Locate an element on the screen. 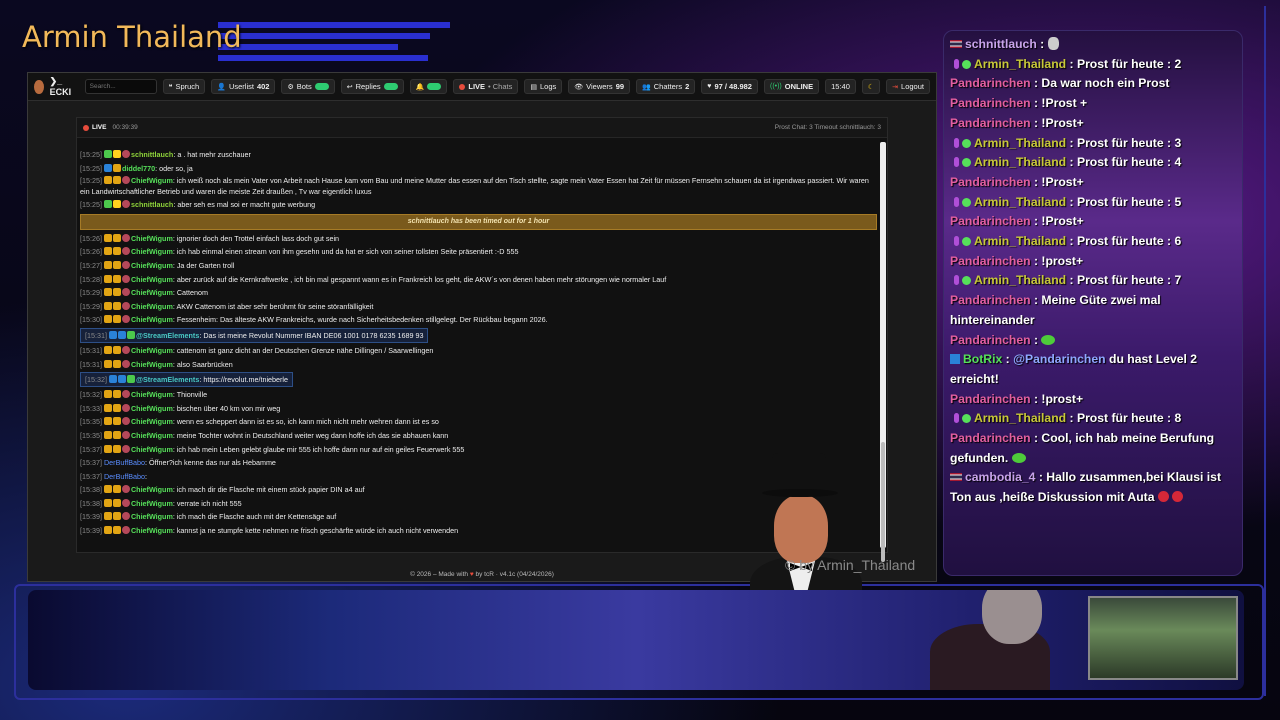 The width and height of the screenshot is (1280, 720). overlay-message: Armin_Thailand : Prost für heute : 4 is located at coordinates (1093, 163).